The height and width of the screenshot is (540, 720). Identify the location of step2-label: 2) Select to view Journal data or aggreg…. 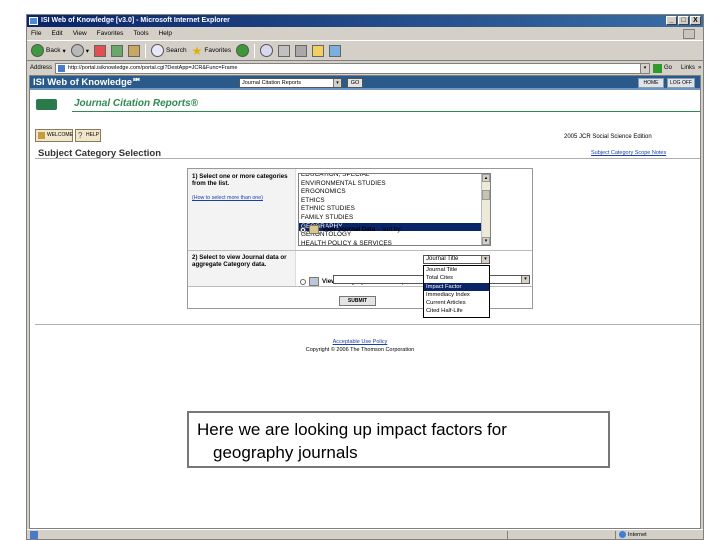
(239, 261).